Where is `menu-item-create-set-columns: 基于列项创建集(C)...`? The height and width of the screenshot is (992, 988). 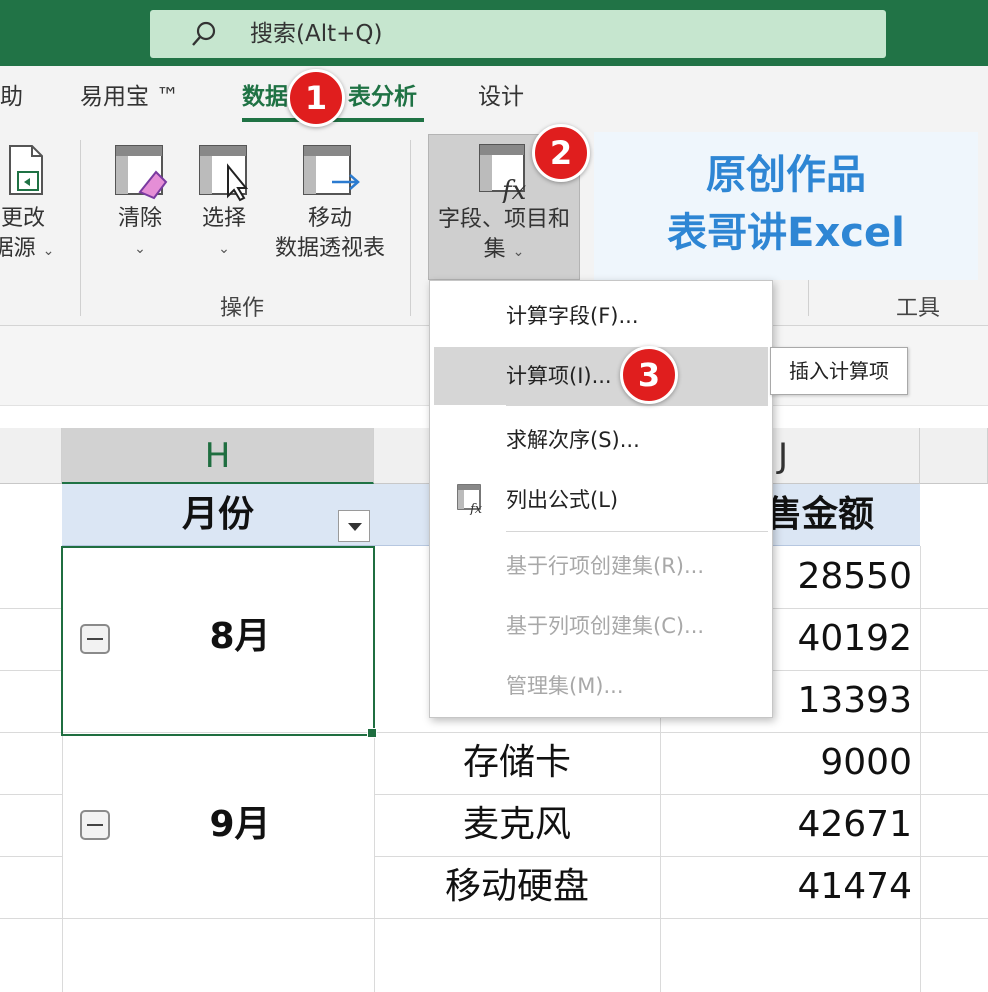
menu-item-create-set-columns: 基于列项创建集(C)... is located at coordinates (601, 626).